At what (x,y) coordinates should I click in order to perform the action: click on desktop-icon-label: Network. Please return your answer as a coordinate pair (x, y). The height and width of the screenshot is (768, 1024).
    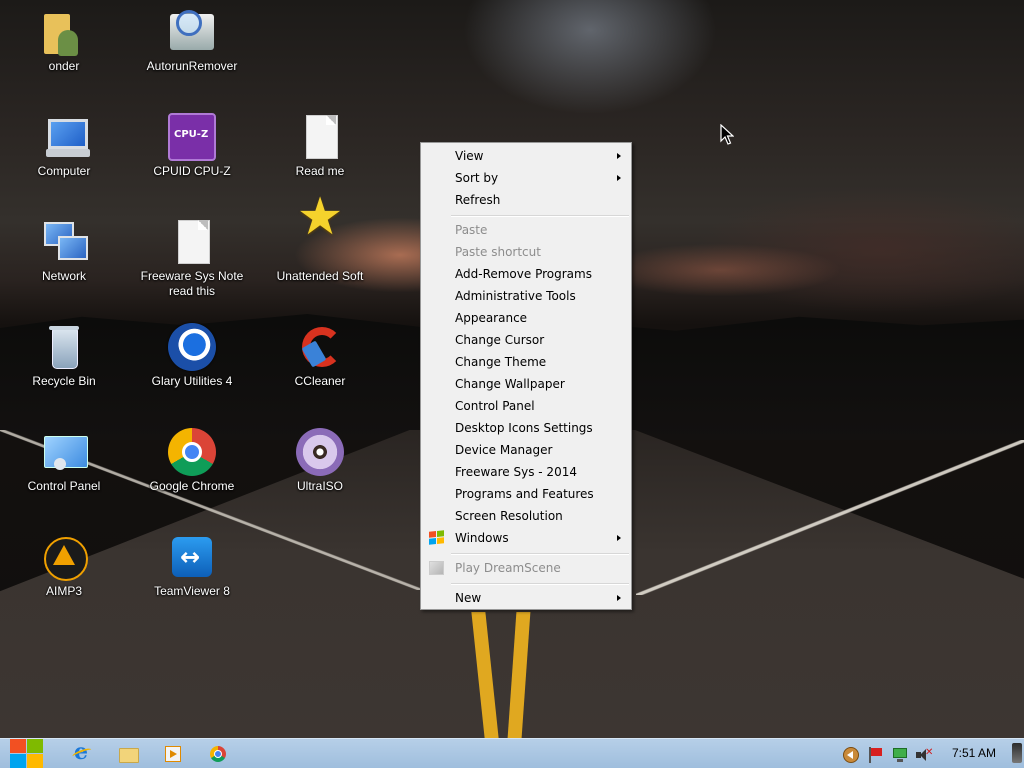
    Looking at the image, I should click on (63, 276).